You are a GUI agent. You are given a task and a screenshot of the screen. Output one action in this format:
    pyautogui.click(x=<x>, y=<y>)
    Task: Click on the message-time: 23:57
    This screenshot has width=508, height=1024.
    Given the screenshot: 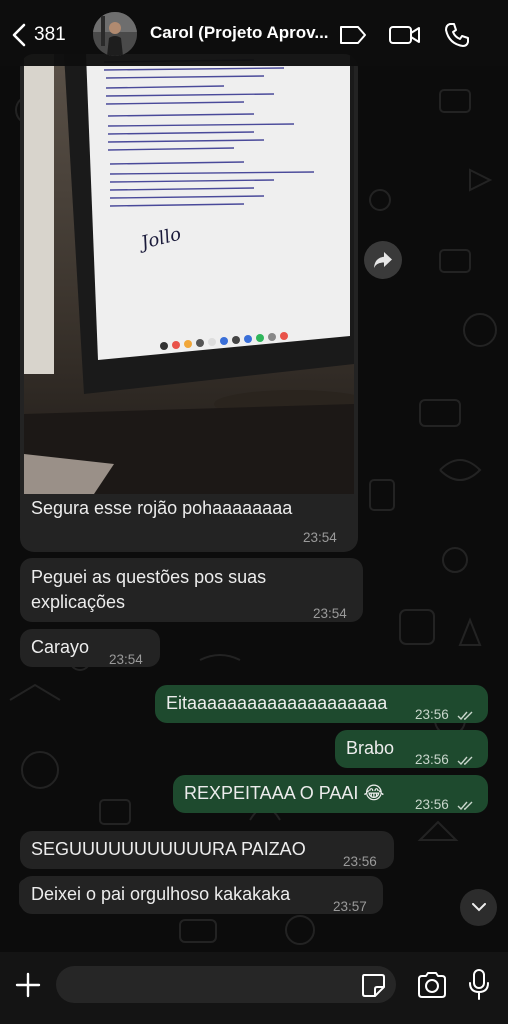 What is the action you would take?
    pyautogui.click(x=350, y=906)
    